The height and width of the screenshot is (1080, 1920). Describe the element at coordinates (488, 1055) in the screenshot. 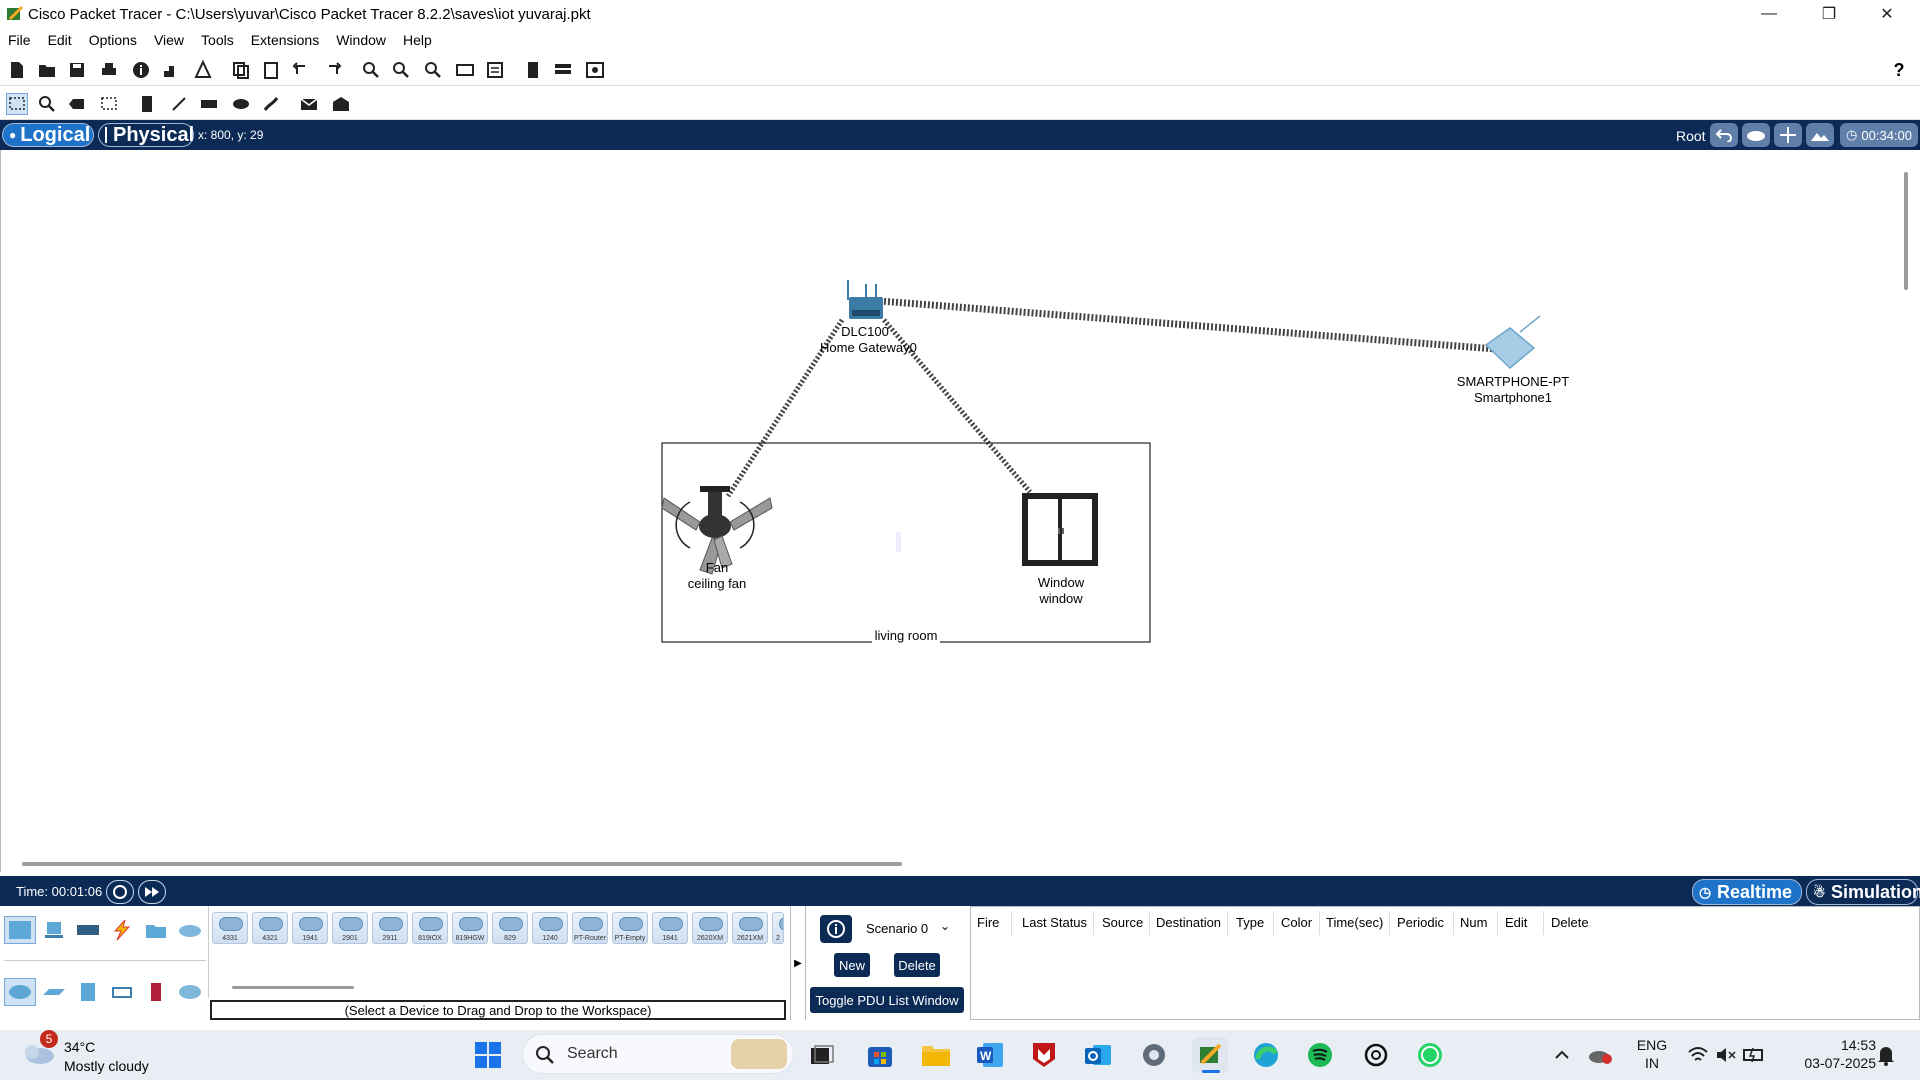

I see `windows-start-icon` at that location.